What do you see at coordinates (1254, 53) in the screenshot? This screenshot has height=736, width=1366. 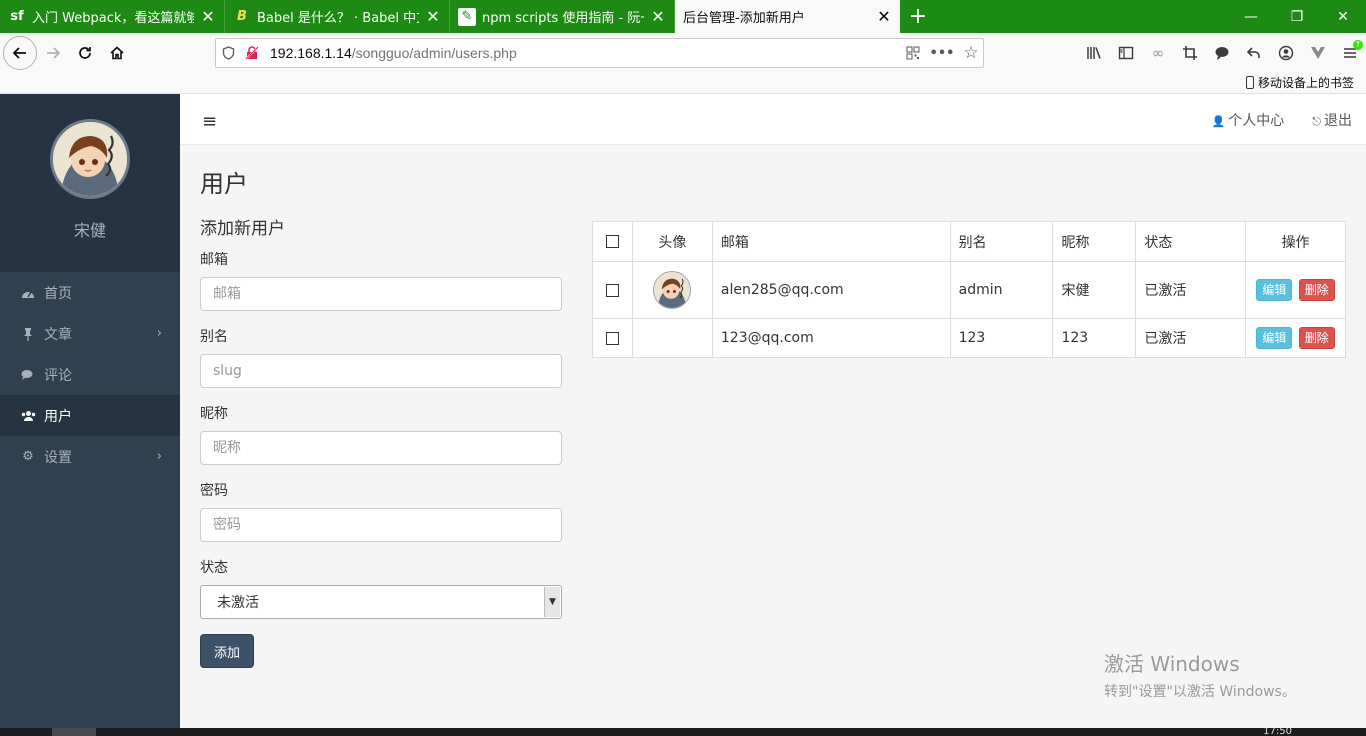 I see `undo-icon` at bounding box center [1254, 53].